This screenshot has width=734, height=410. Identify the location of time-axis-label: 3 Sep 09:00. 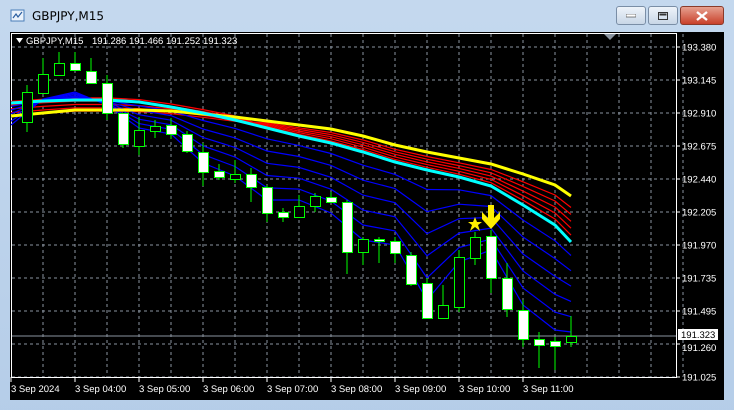
(420, 389).